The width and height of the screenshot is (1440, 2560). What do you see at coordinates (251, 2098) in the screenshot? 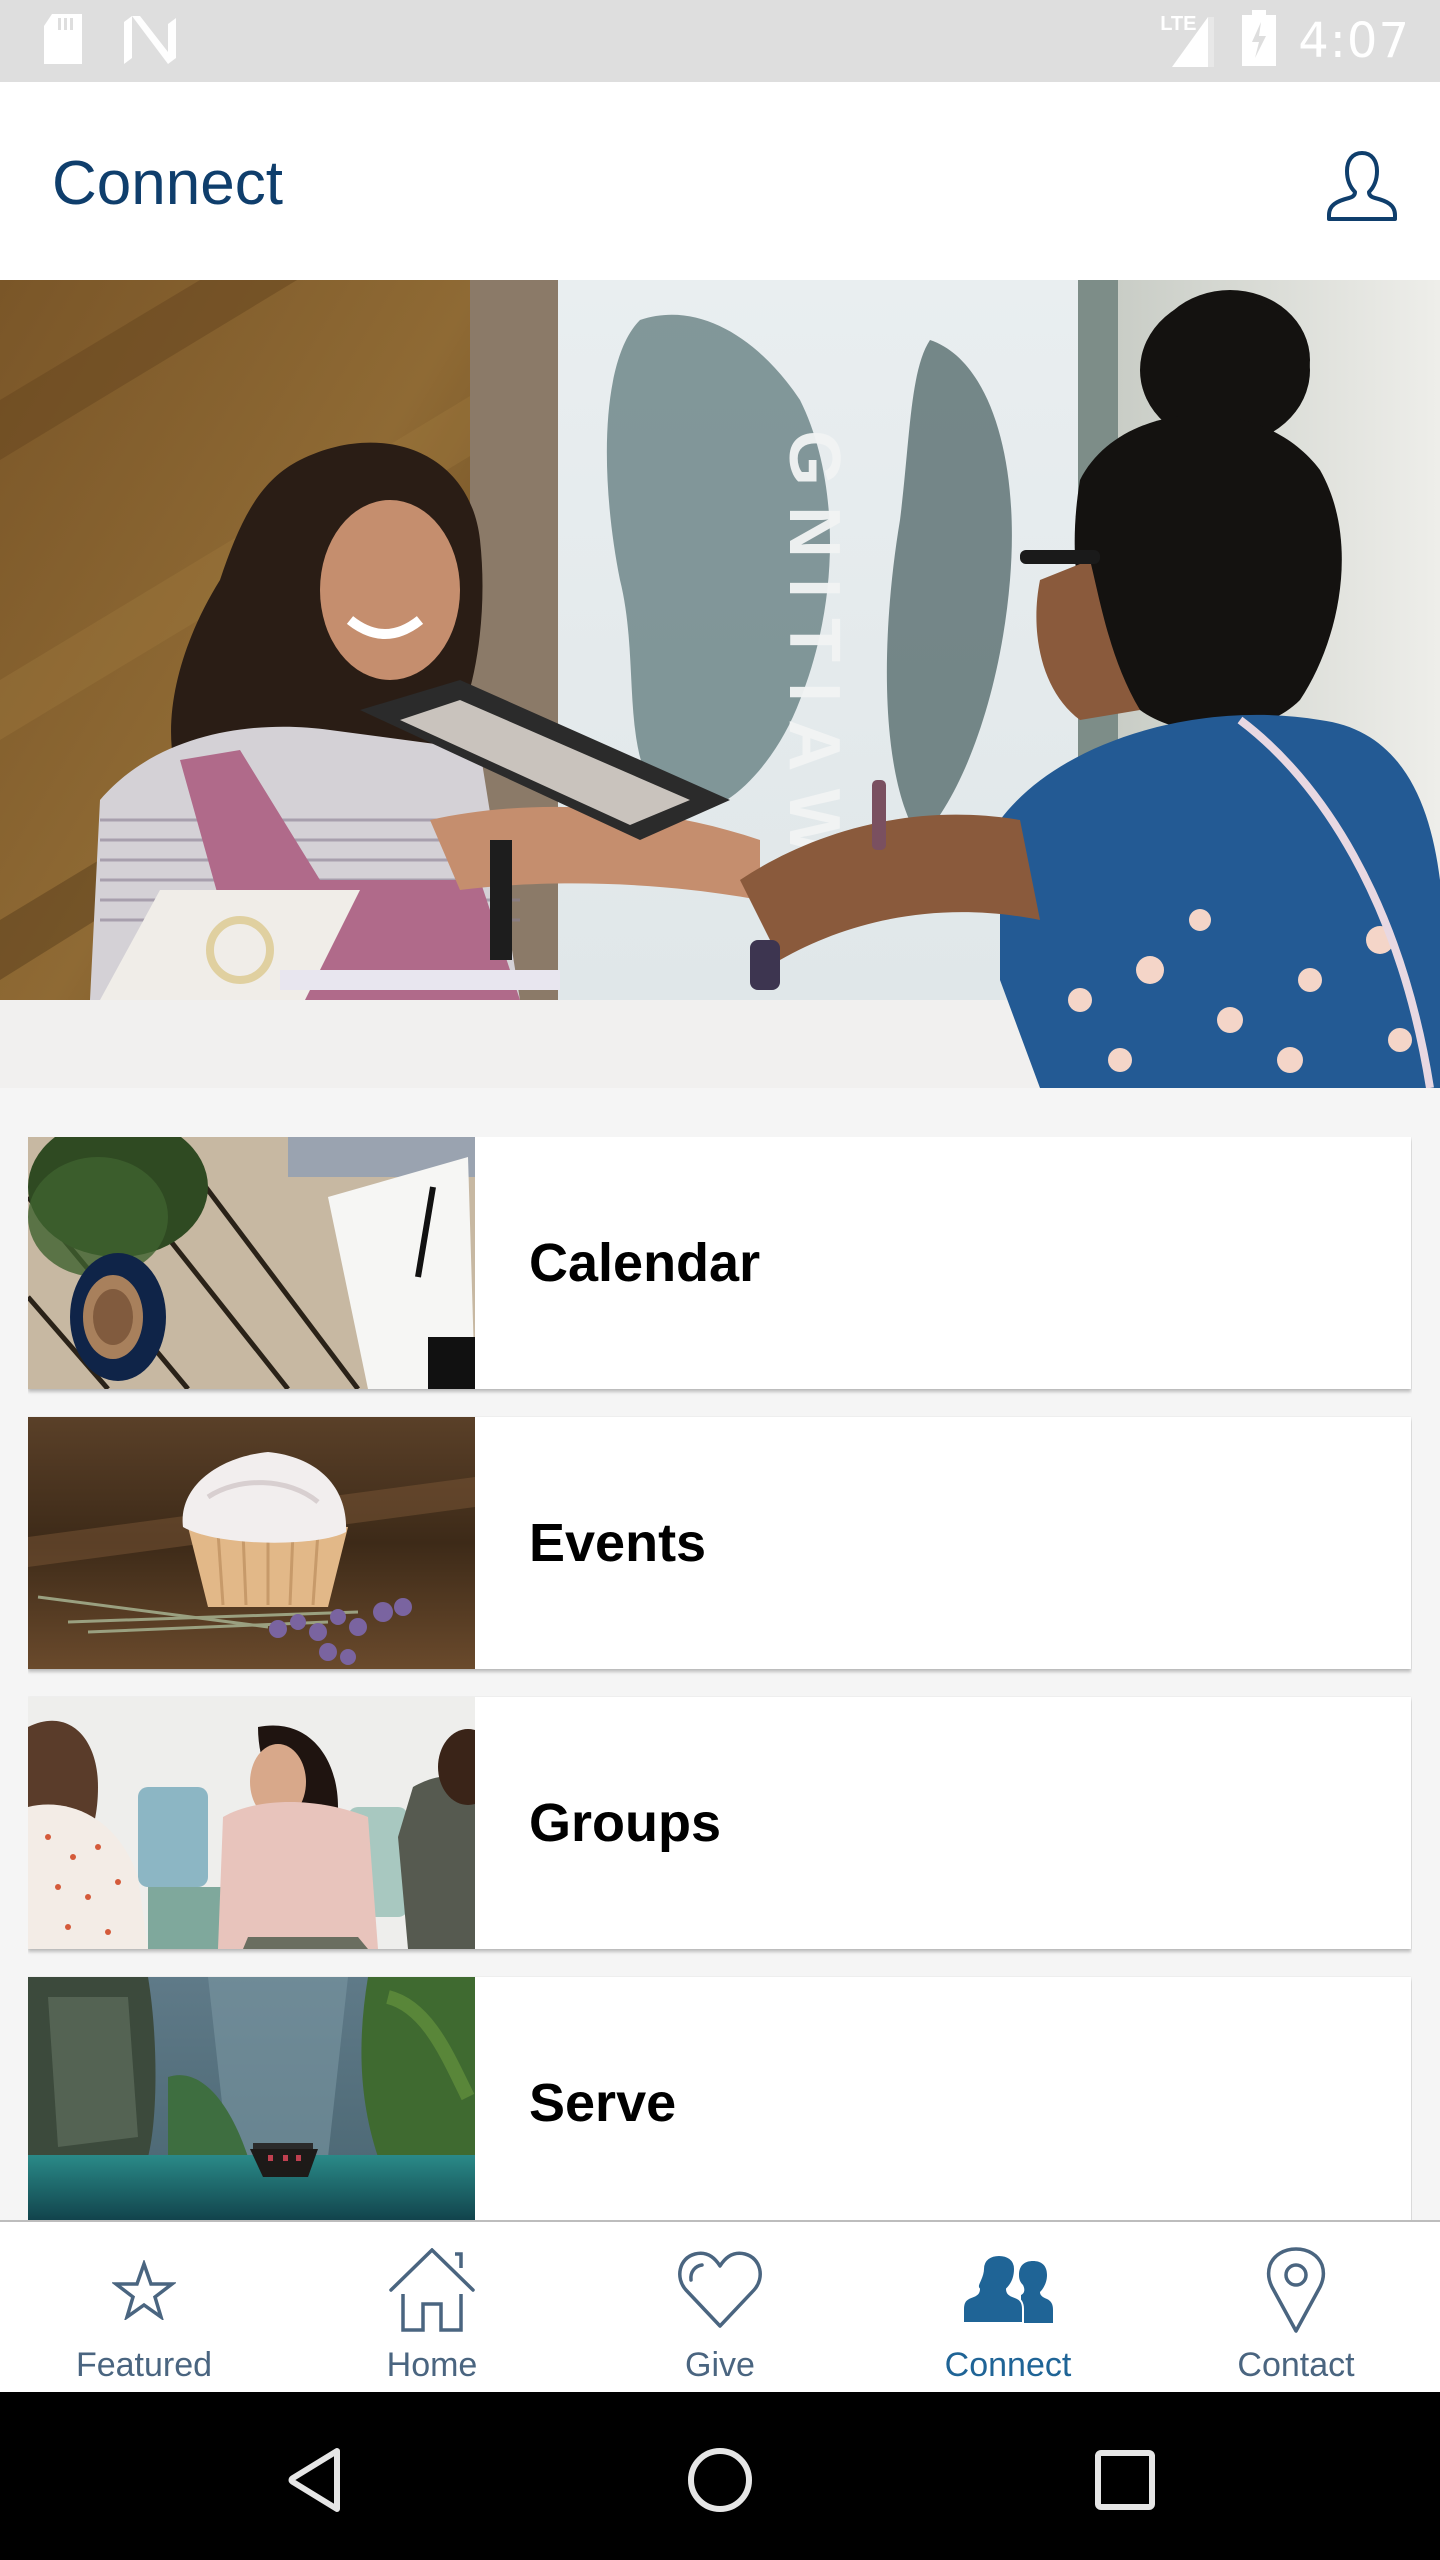
I see `serve-card-image` at bounding box center [251, 2098].